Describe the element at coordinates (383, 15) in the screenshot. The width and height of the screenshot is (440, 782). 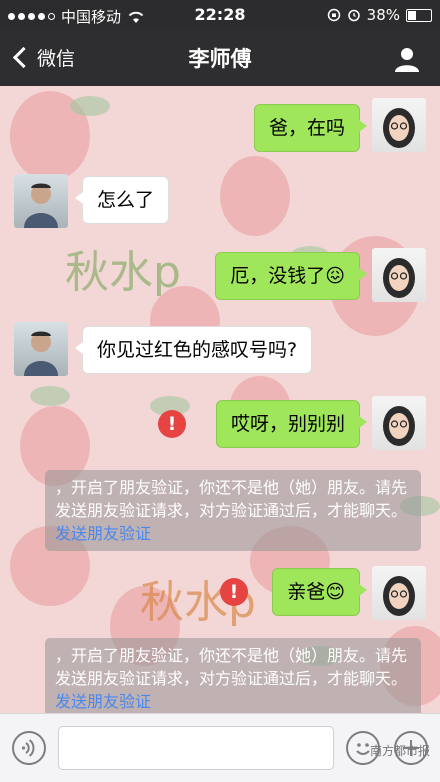
I see `battery-percent: 38%` at that location.